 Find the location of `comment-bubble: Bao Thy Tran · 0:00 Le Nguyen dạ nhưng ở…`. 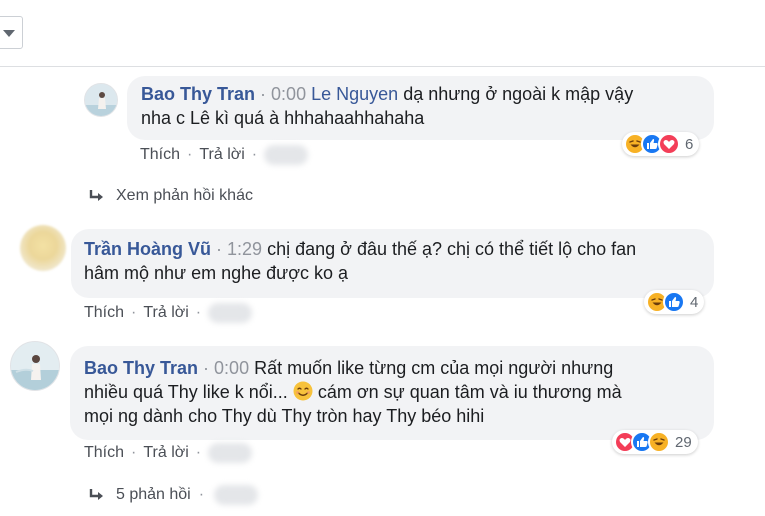

comment-bubble: Bao Thy Tran · 0:00 Le Nguyen dạ nhưng ở… is located at coordinates (420, 108).